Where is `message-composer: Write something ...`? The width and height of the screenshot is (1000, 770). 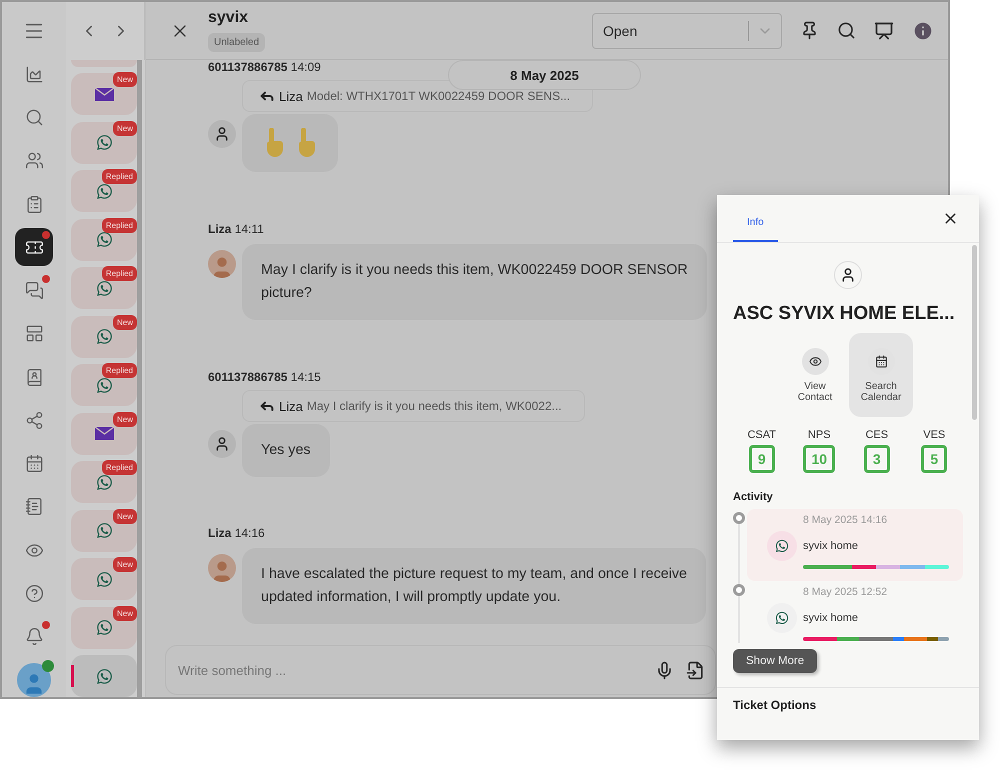
message-composer: Write something ... is located at coordinates (440, 670).